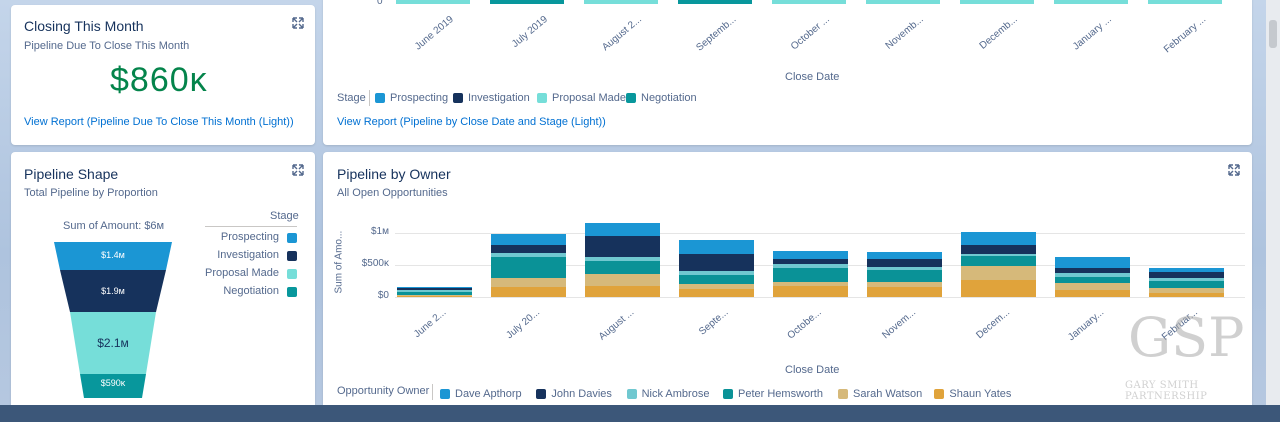 The width and height of the screenshot is (1280, 422). What do you see at coordinates (491, 98) in the screenshot?
I see `legend-item-investigation: Investigation` at bounding box center [491, 98].